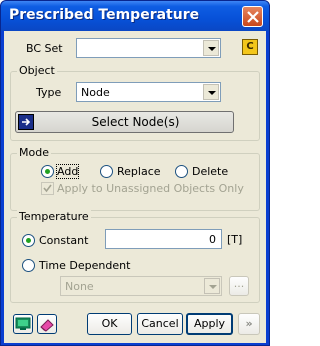 The image size is (320, 346). I want to click on constant-label: Constant, so click(63, 240).